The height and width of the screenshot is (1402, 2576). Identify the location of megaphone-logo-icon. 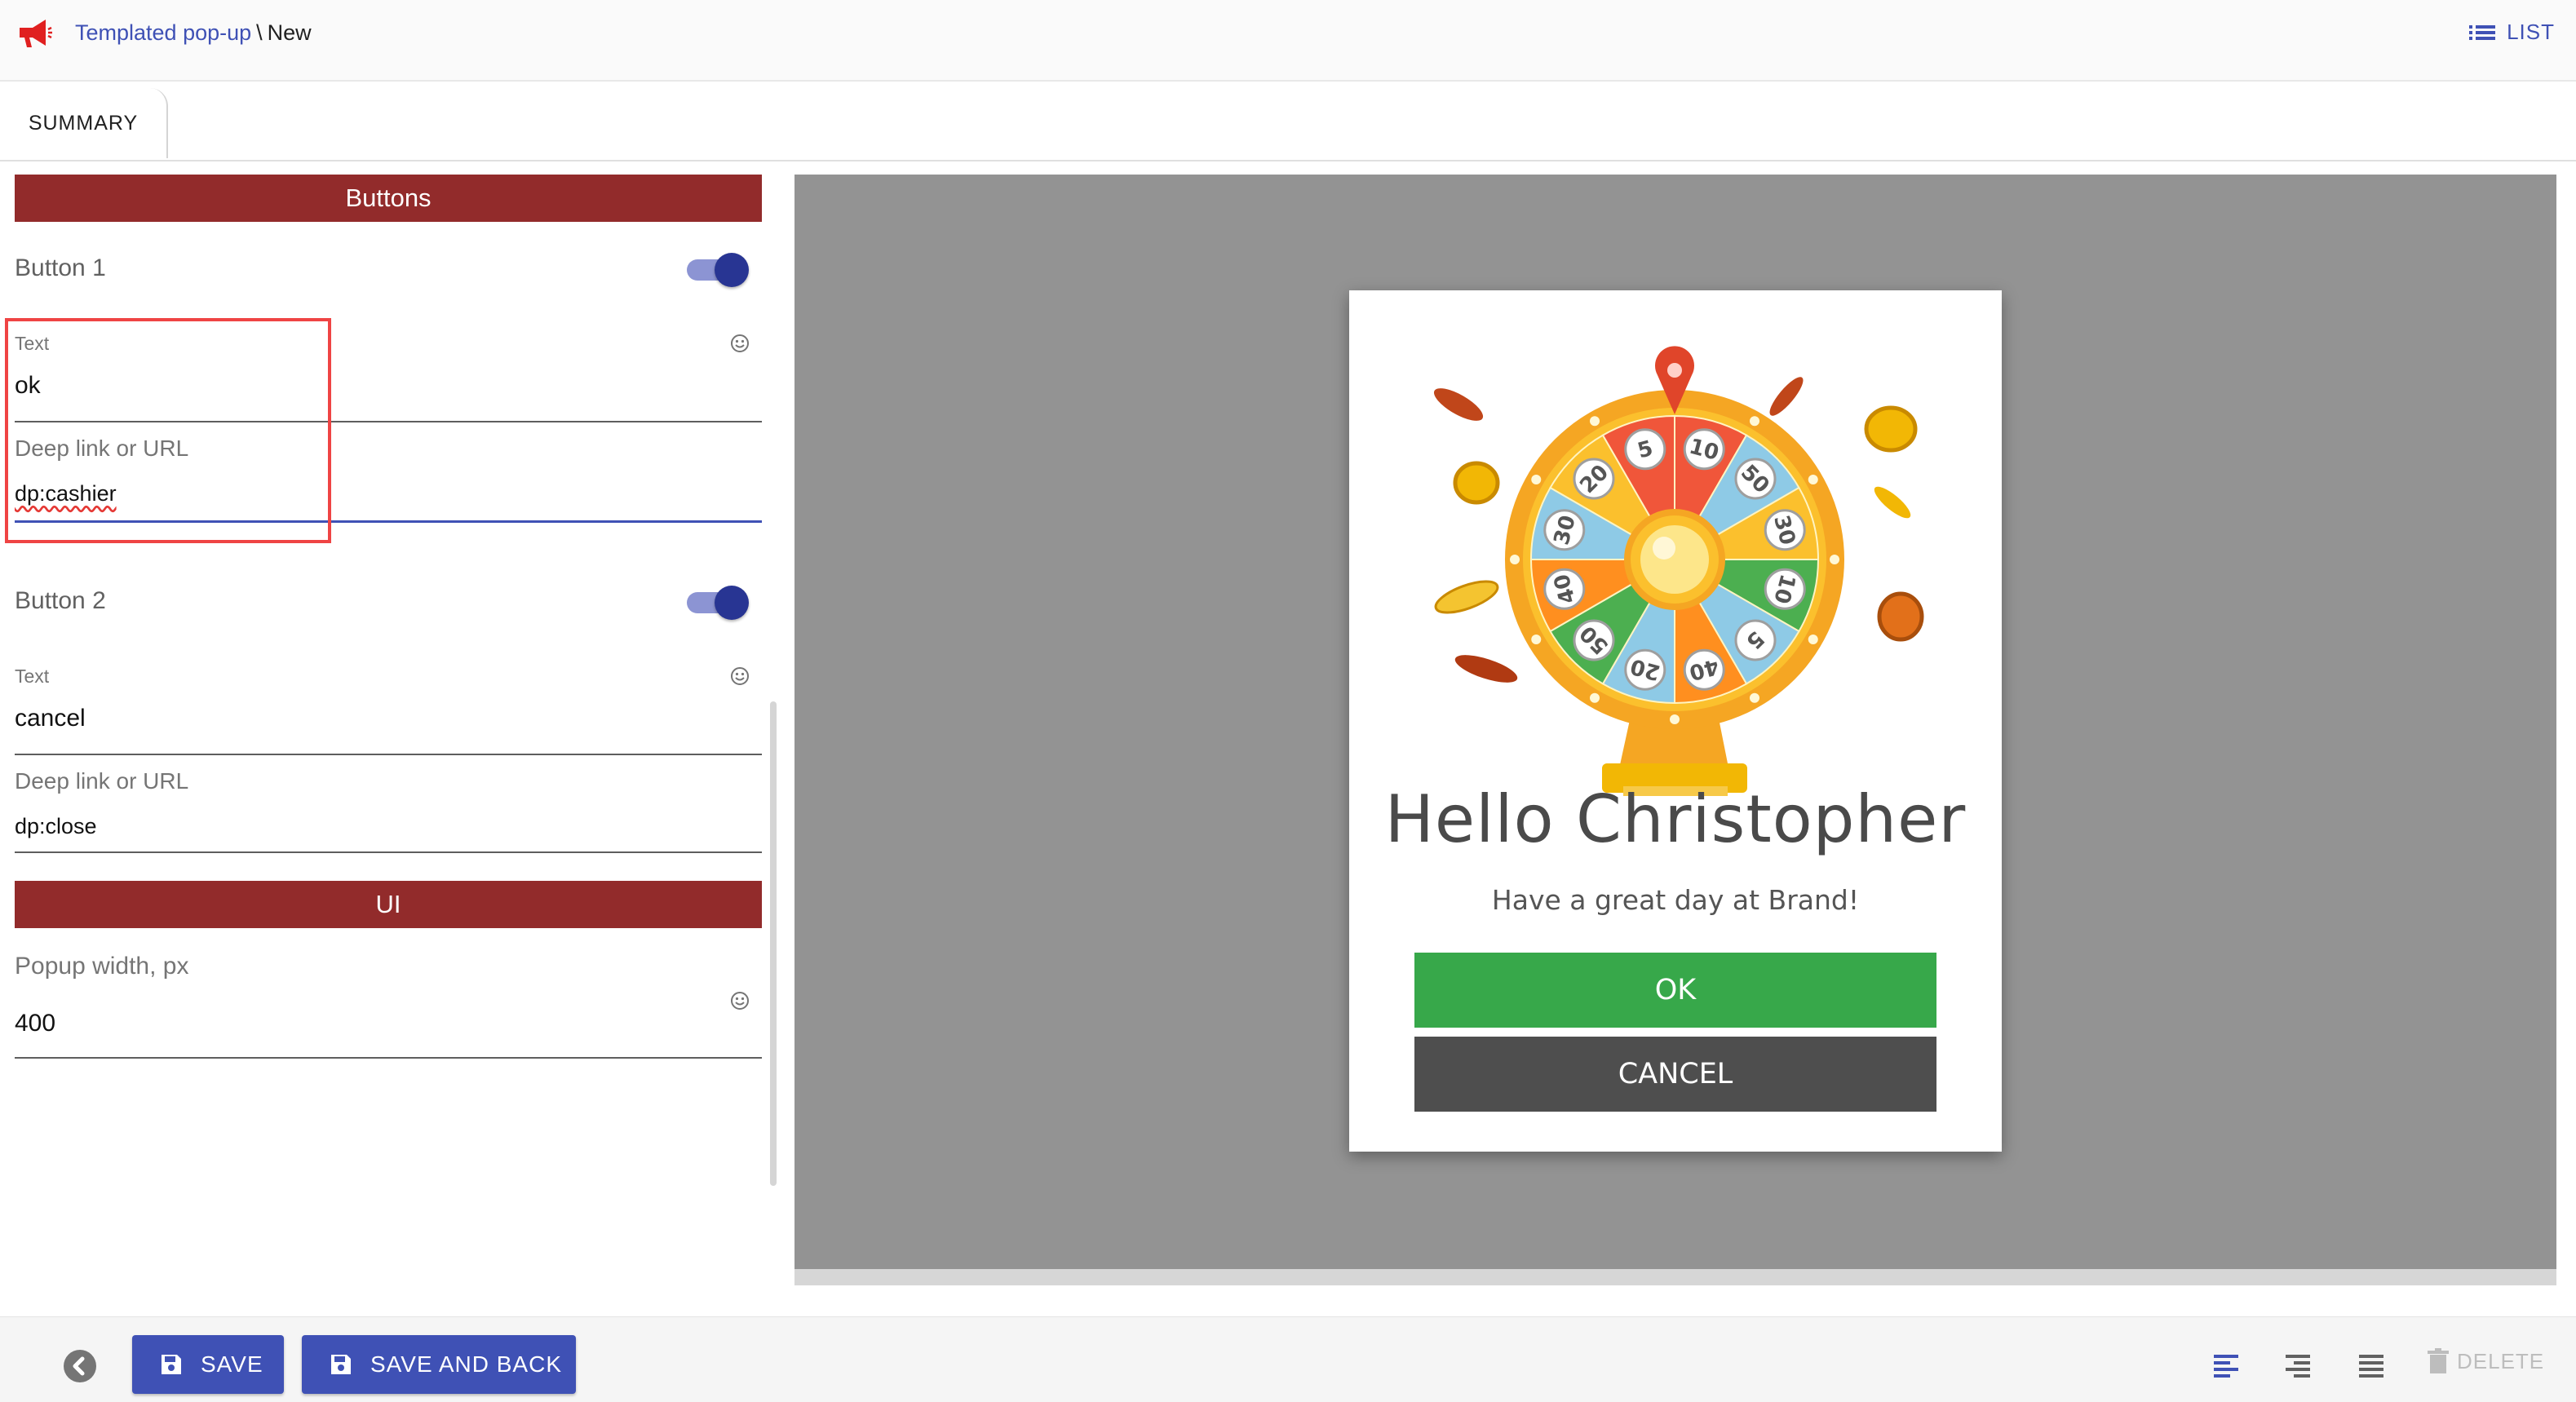
(33, 33).